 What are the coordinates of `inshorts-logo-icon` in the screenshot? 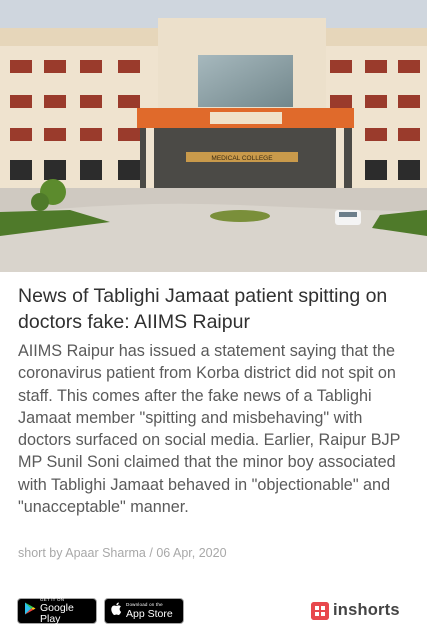 It's located at (320, 610).